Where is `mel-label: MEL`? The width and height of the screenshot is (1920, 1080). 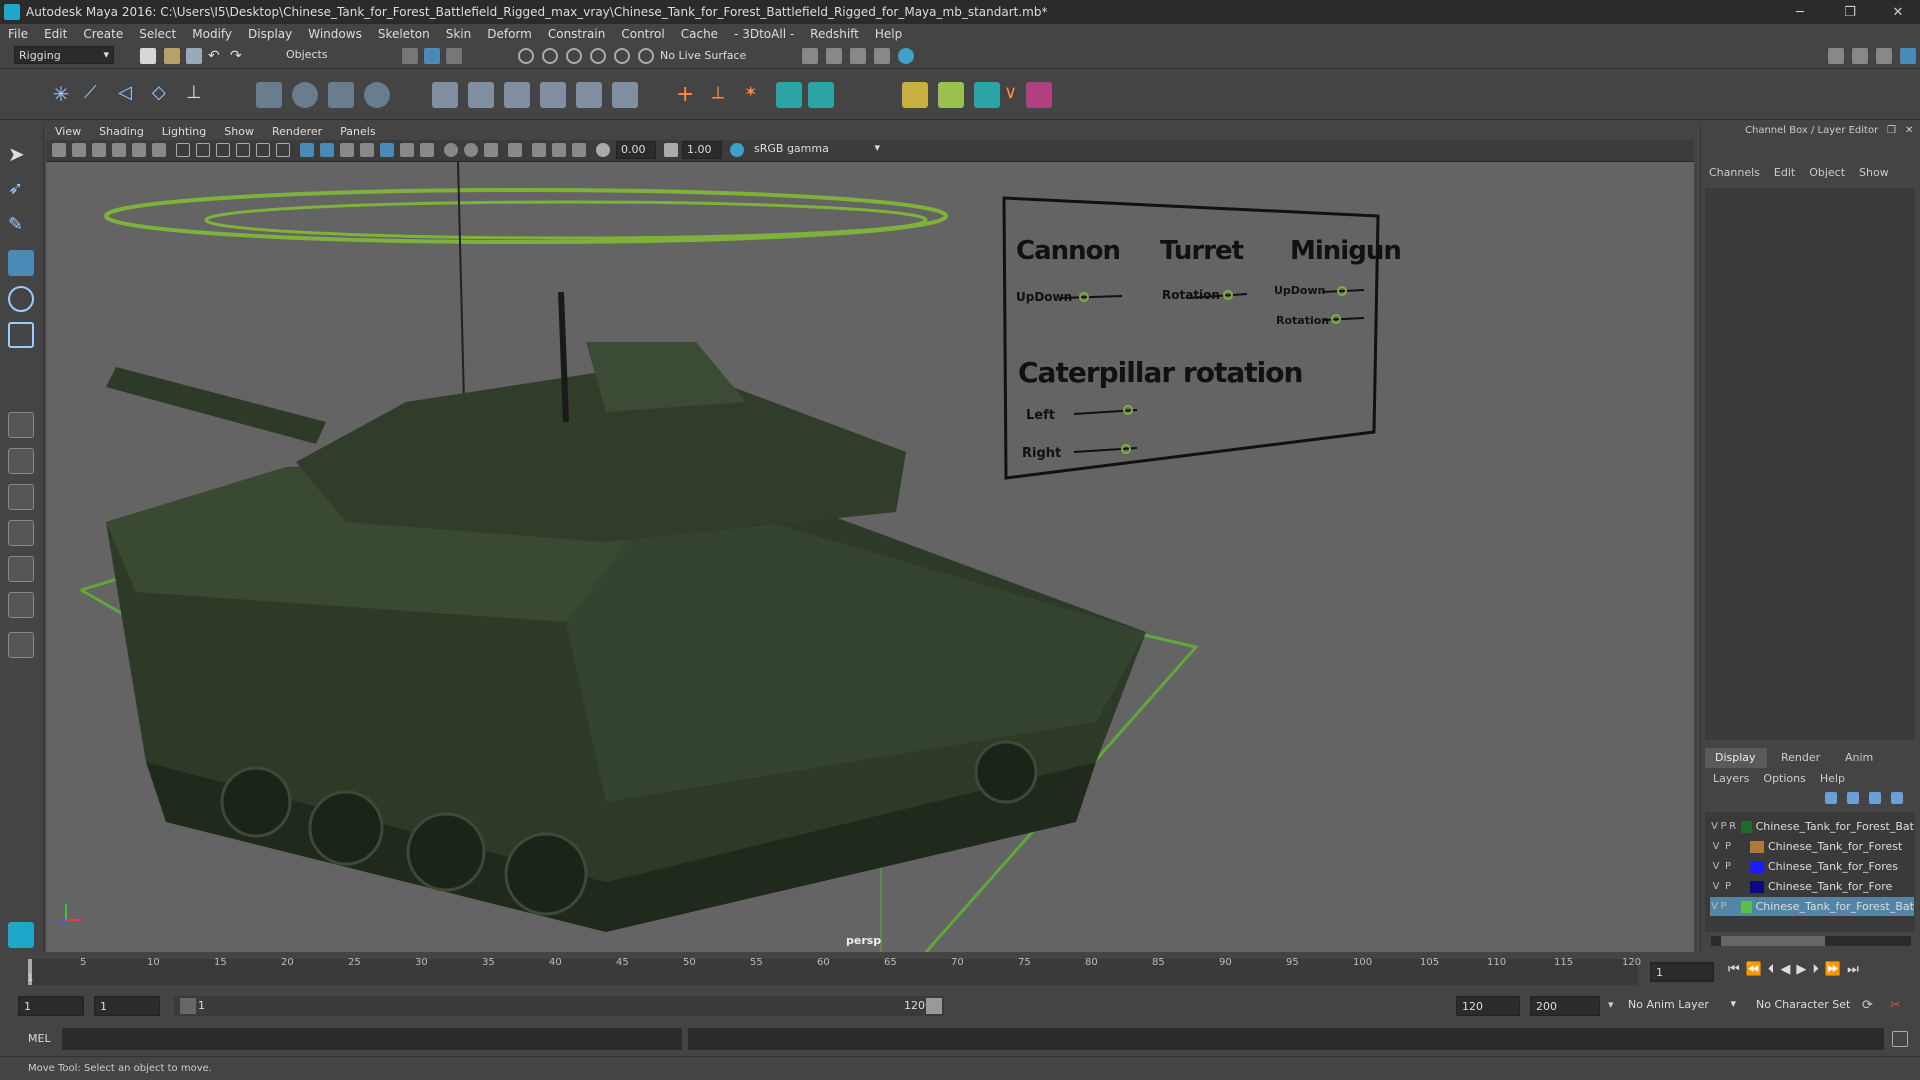
mel-label: MEL is located at coordinates (39, 1038).